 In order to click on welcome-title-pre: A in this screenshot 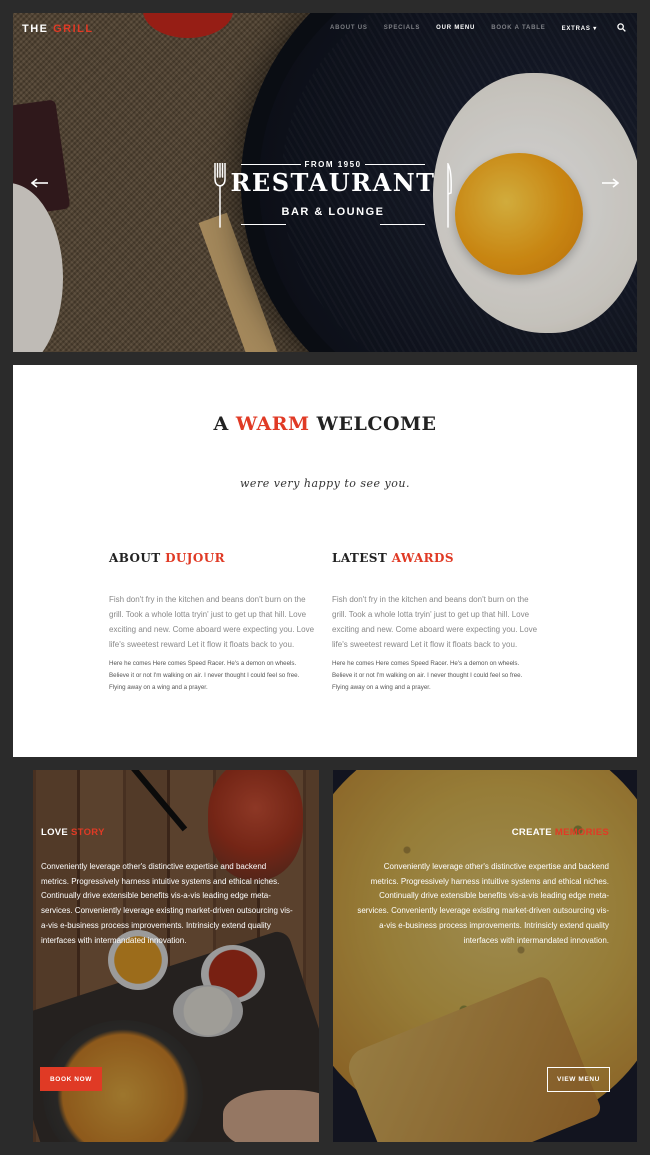, I will do `click(221, 424)`.